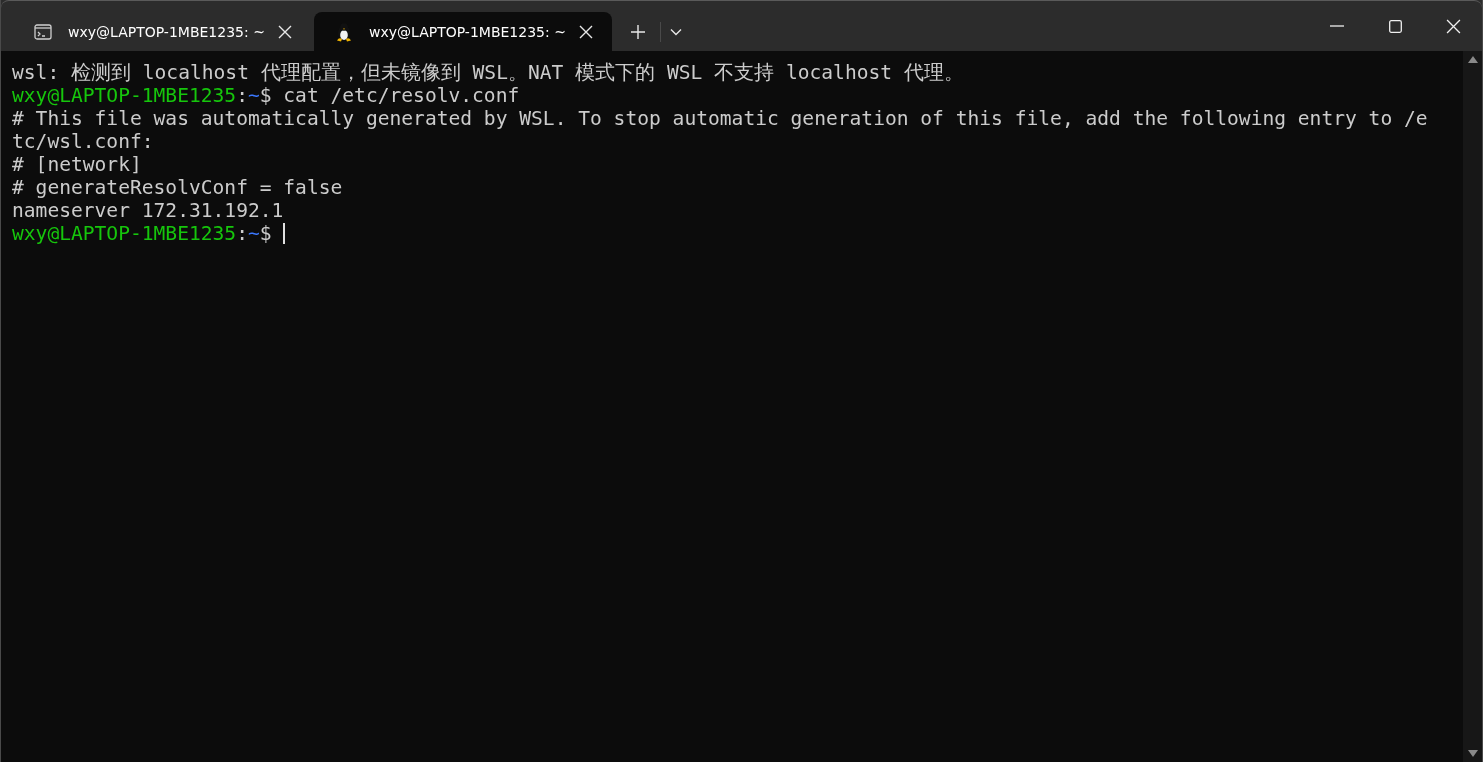 The width and height of the screenshot is (1483, 762). I want to click on output-line: nameserver 172.31.192.1, so click(148, 210).